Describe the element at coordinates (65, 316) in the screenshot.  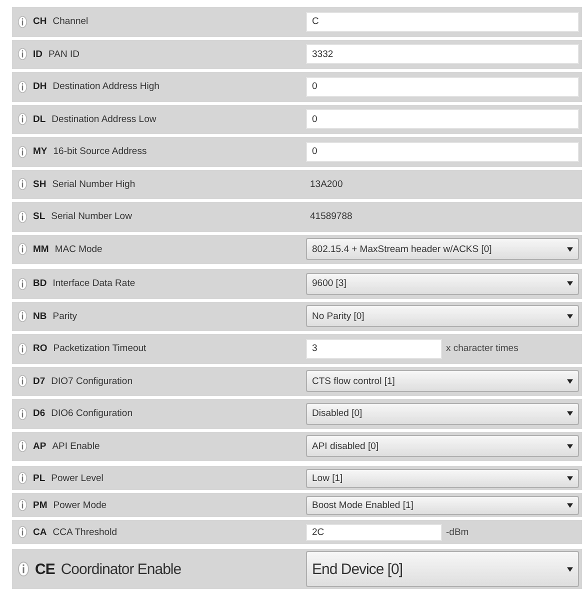
I see `setting-name: Parity` at that location.